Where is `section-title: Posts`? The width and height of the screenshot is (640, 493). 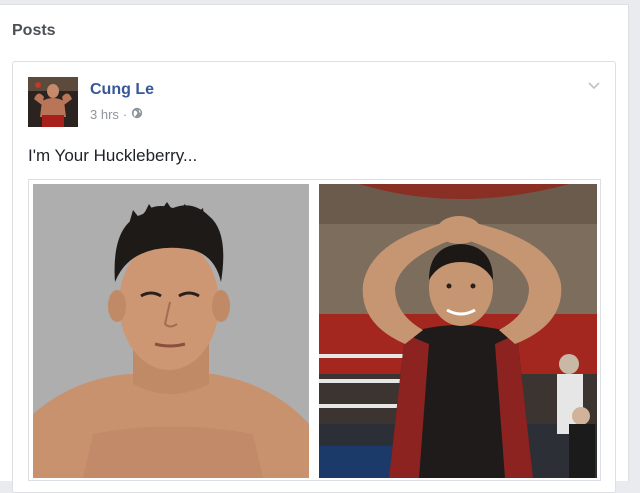
section-title: Posts is located at coordinates (34, 30).